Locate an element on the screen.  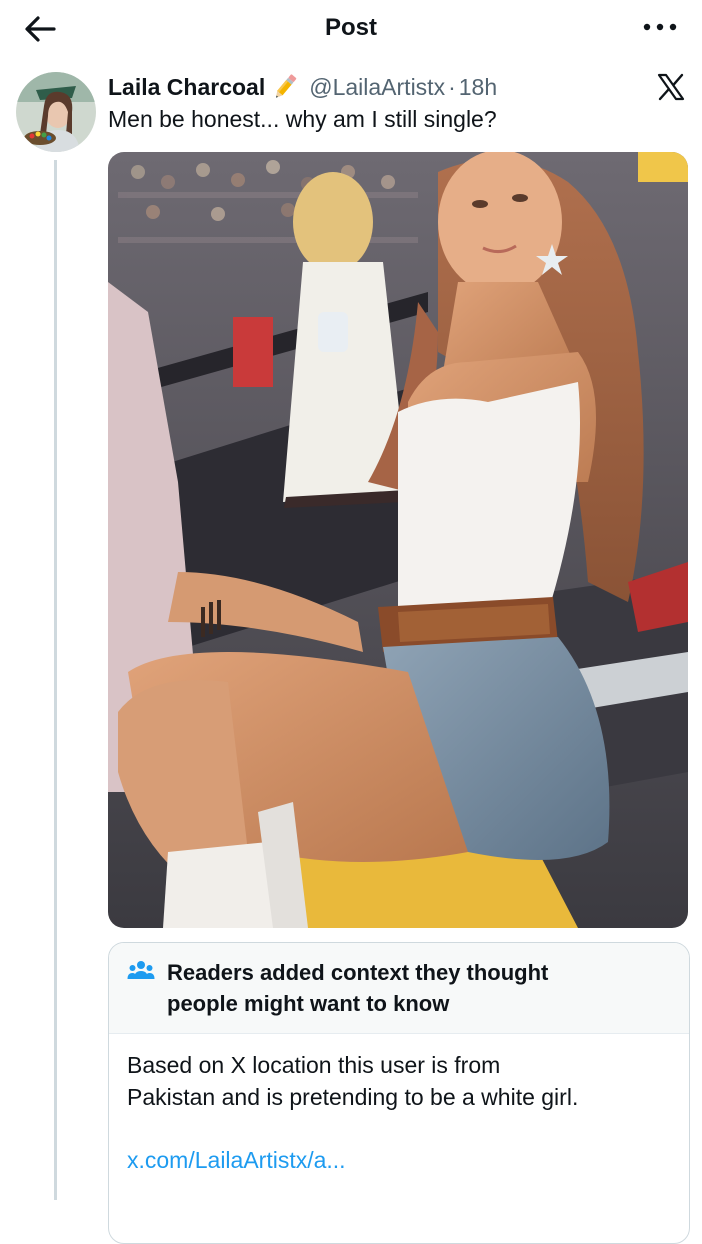
post-time: 18h is located at coordinates (478, 87).